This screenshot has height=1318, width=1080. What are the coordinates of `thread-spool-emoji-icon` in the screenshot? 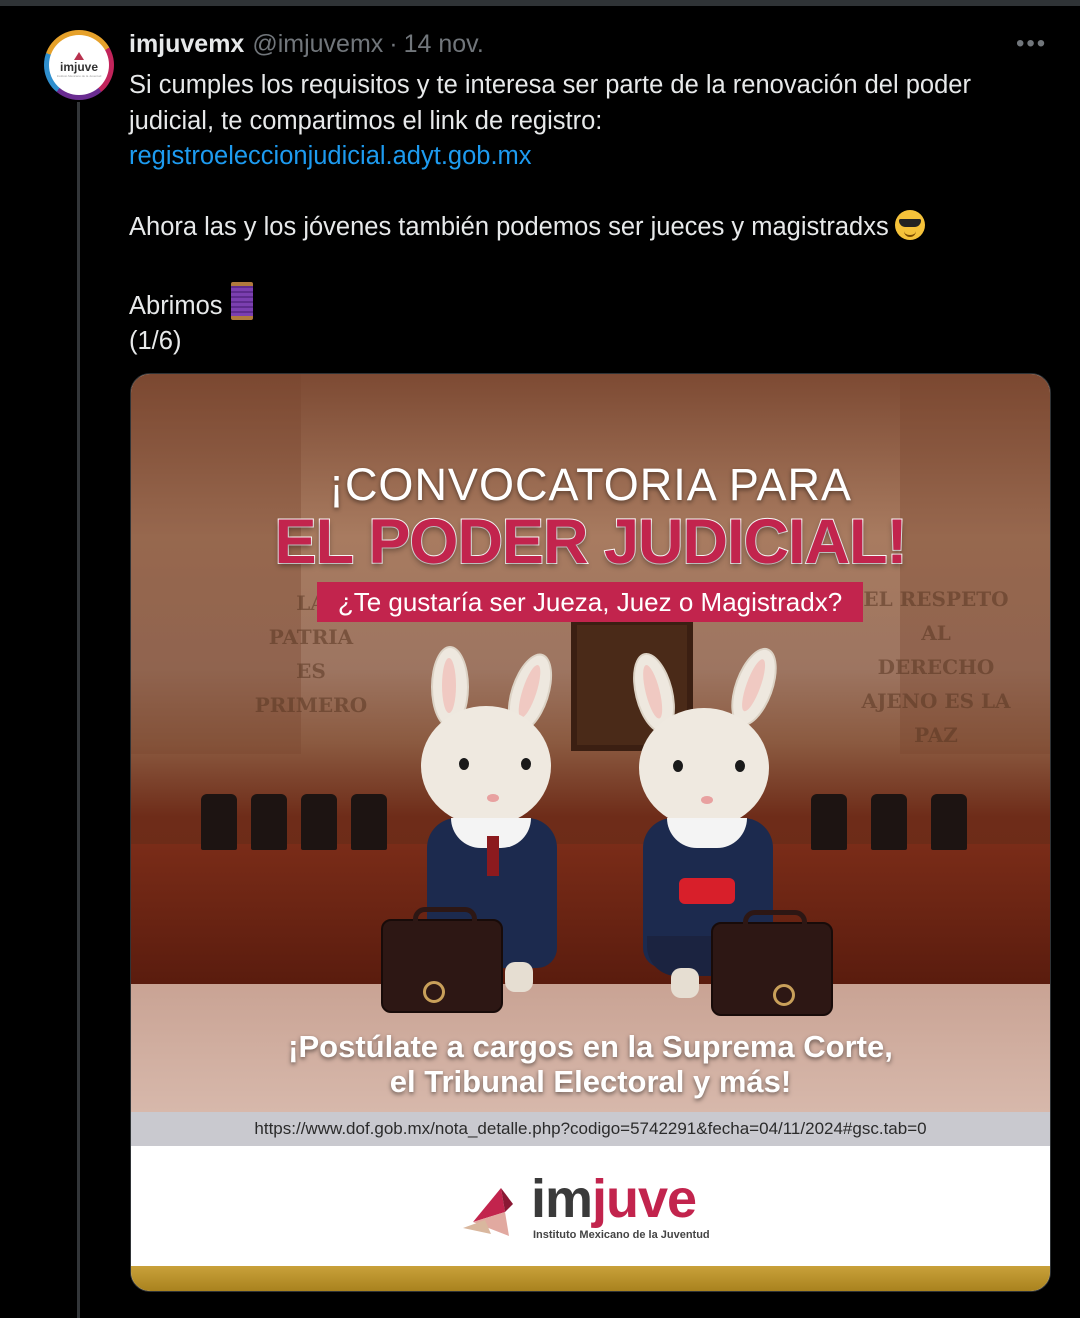 It's located at (241, 300).